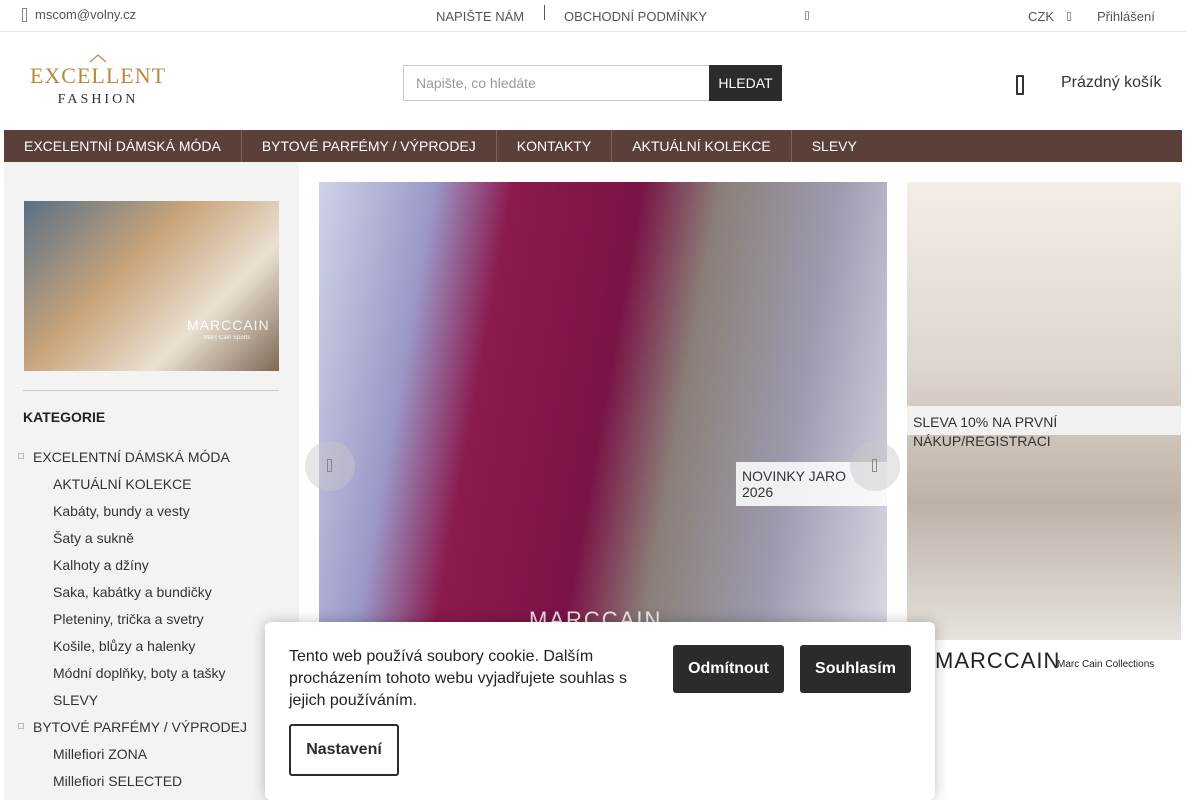  What do you see at coordinates (123, 146) in the screenshot?
I see `nav-item-fashion: EXCELENTNÍ DÁMSKÁ MÓDA` at bounding box center [123, 146].